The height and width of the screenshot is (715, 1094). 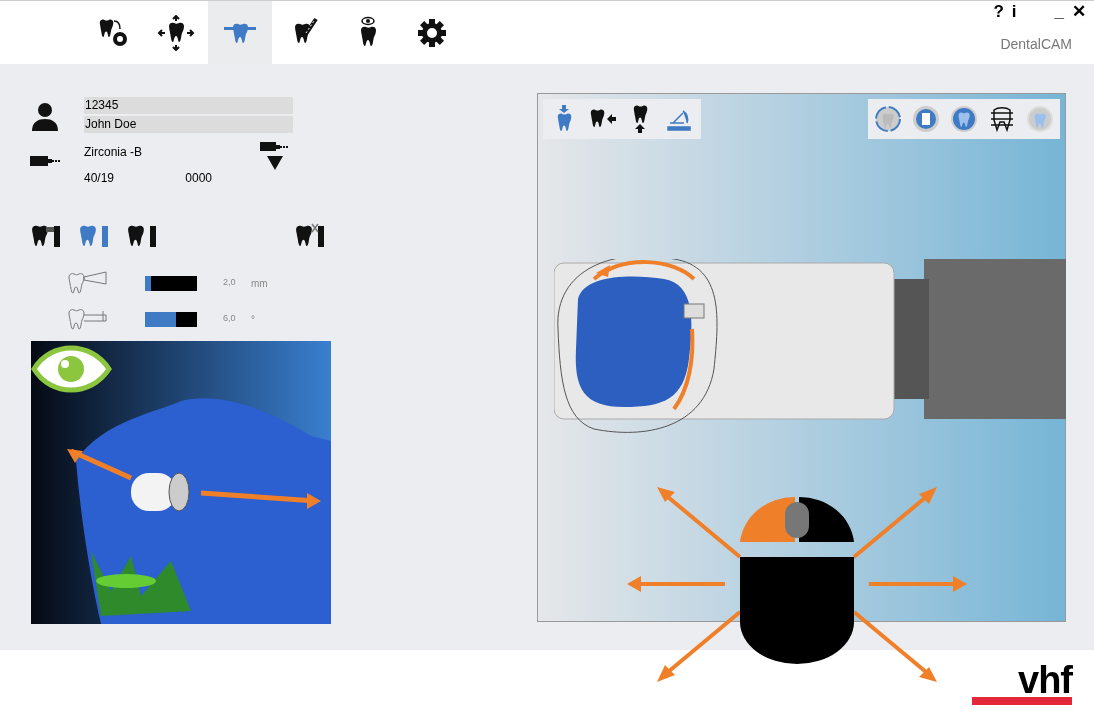 I want to click on param-unit: °, so click(x=253, y=319).